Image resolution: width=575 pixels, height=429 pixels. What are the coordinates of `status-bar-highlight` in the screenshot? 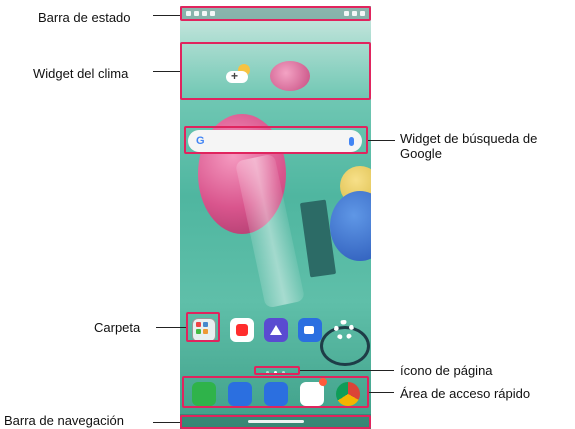 It's located at (275, 13).